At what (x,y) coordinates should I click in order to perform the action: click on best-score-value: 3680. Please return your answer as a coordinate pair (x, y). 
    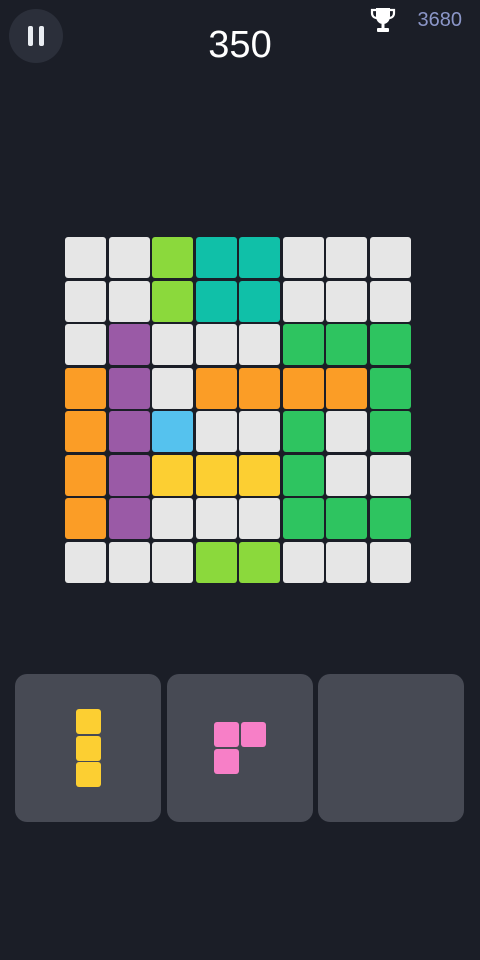
    Looking at the image, I should click on (440, 19).